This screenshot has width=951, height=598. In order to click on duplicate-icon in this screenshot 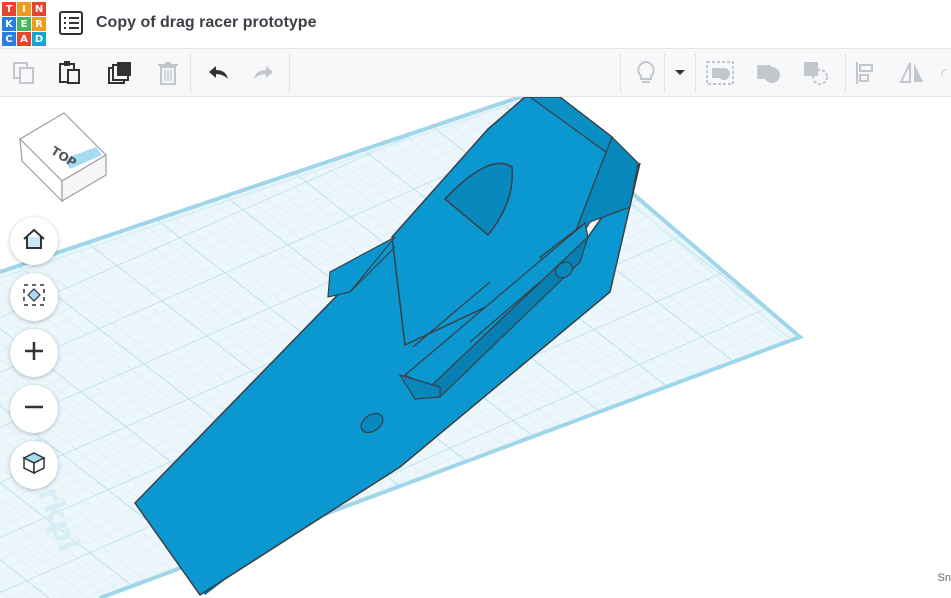, I will do `click(120, 73)`.